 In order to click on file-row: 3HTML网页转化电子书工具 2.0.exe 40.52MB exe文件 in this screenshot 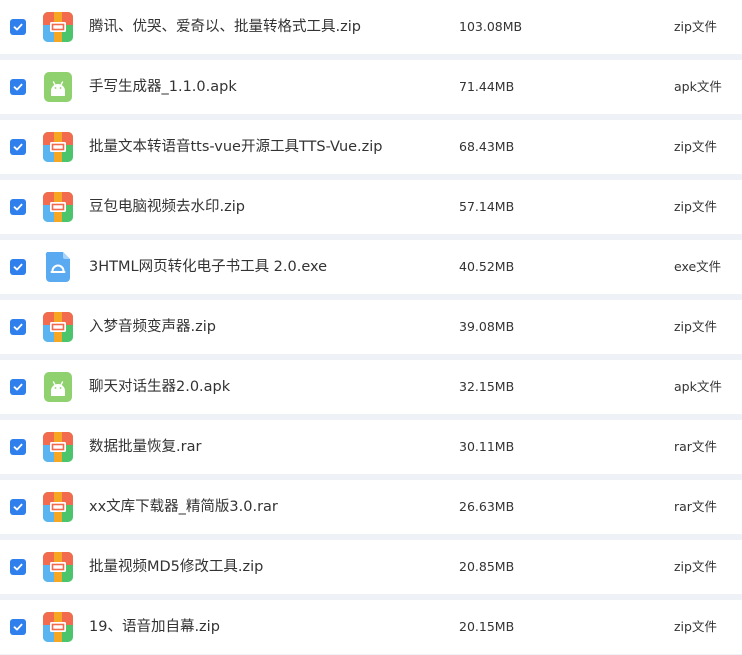, I will do `click(371, 267)`.